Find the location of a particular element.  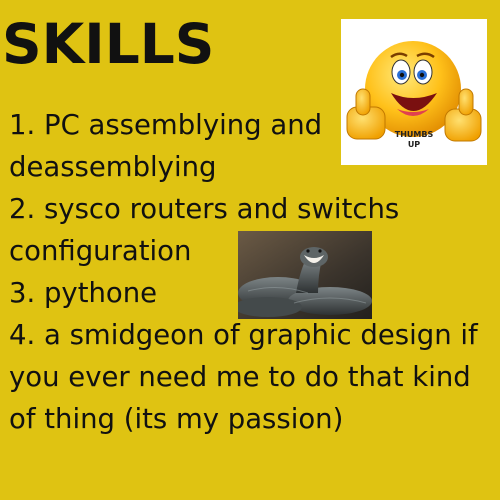

skill-line: 4. a smidgeon of graphic design if is located at coordinates (243, 335).